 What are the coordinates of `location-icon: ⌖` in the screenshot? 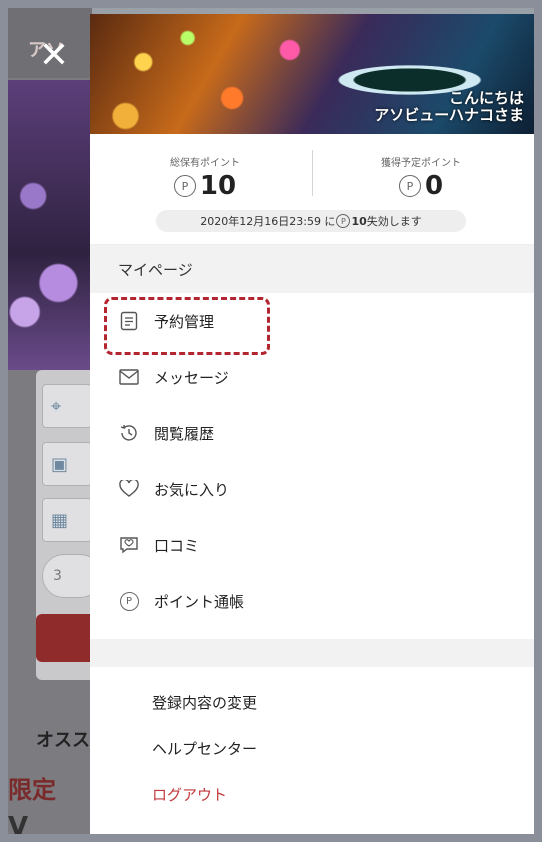 It's located at (67, 406).